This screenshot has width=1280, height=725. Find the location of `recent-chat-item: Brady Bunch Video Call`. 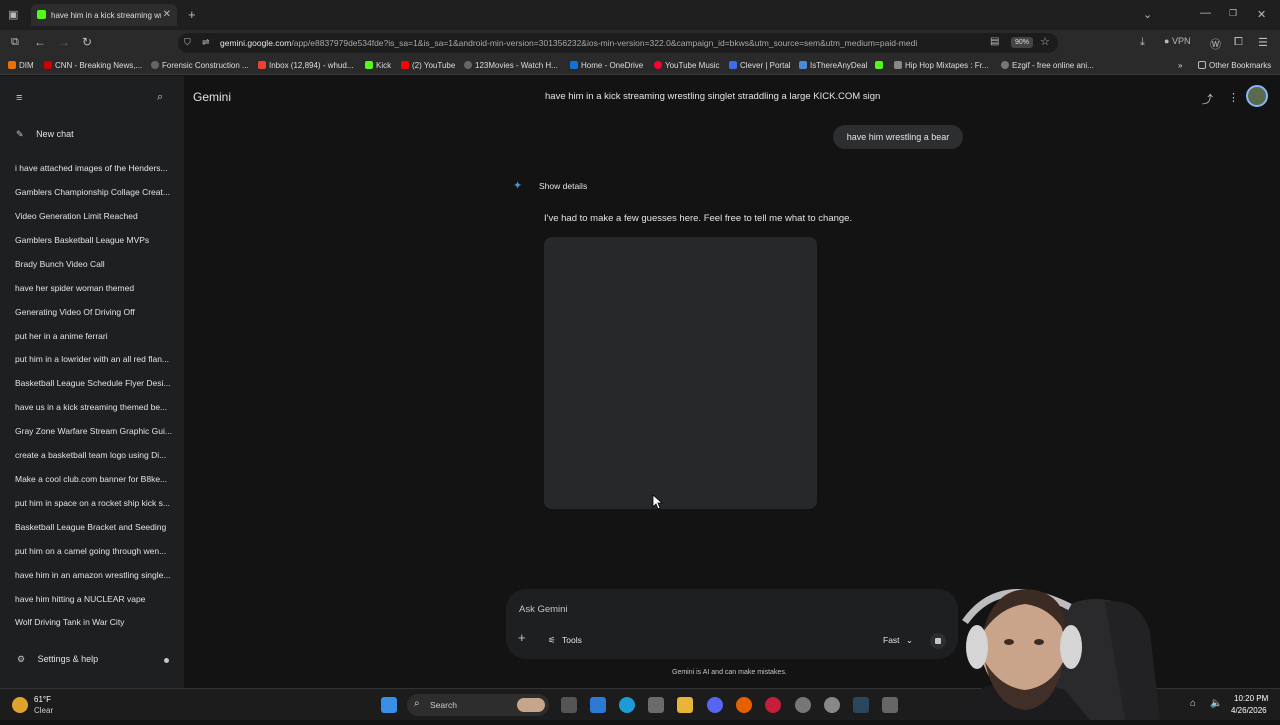

recent-chat-item: Brady Bunch Video Call is located at coordinates (95, 264).